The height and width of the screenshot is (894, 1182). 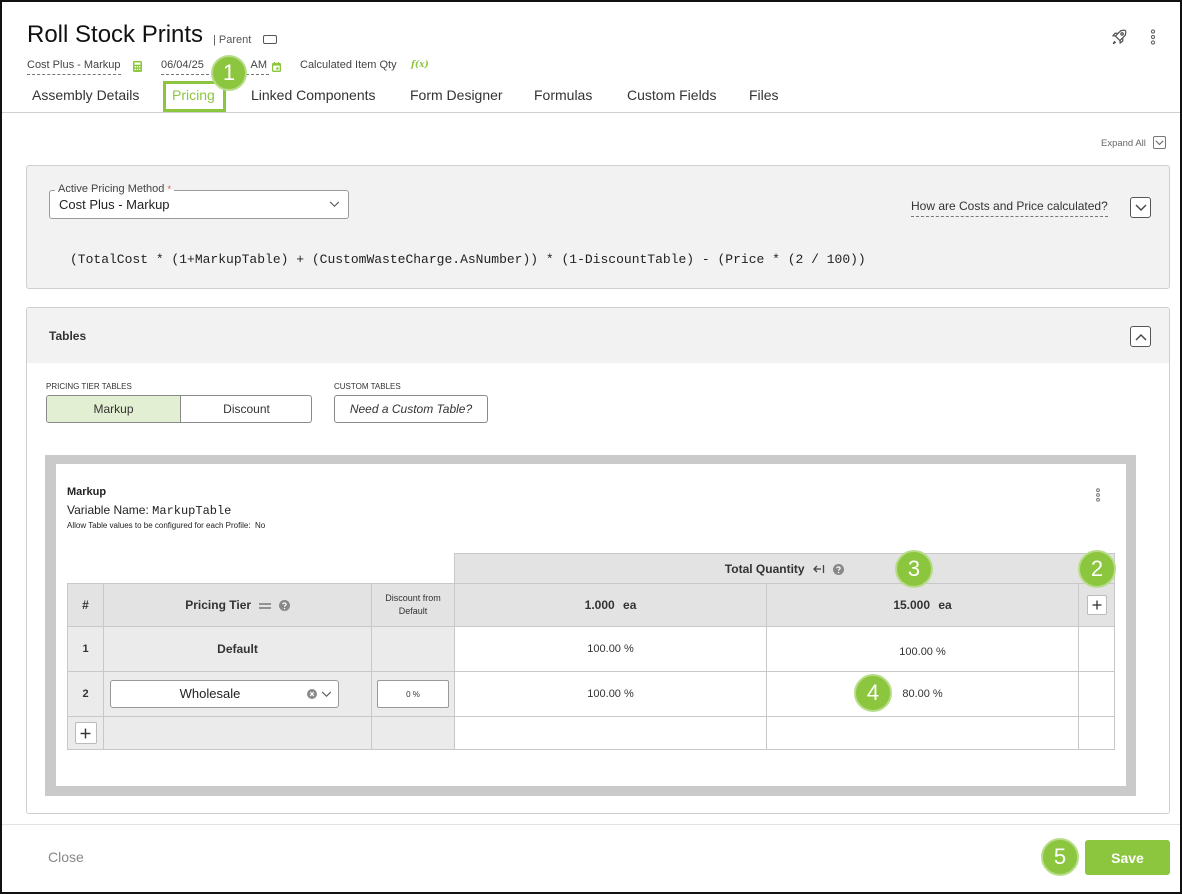 What do you see at coordinates (1009, 208) in the screenshot?
I see `costs-help-link: How are Costs and Price calculated?` at bounding box center [1009, 208].